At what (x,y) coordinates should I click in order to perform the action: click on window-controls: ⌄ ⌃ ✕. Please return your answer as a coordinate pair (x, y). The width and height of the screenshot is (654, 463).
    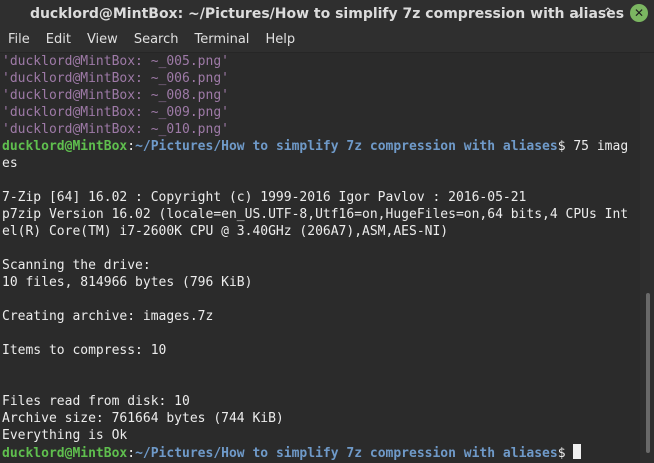
    Looking at the image, I should click on (609, 13).